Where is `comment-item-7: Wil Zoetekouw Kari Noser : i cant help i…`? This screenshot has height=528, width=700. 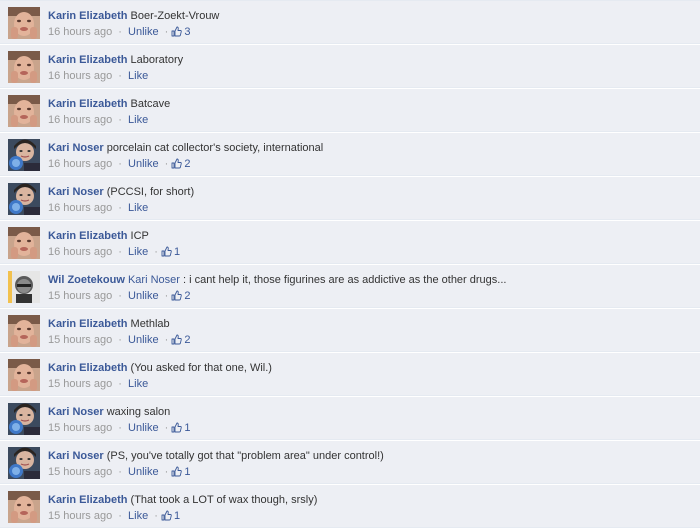
comment-item-7: Wil Zoetekouw Kari Noser : i cant help i… is located at coordinates (350, 286).